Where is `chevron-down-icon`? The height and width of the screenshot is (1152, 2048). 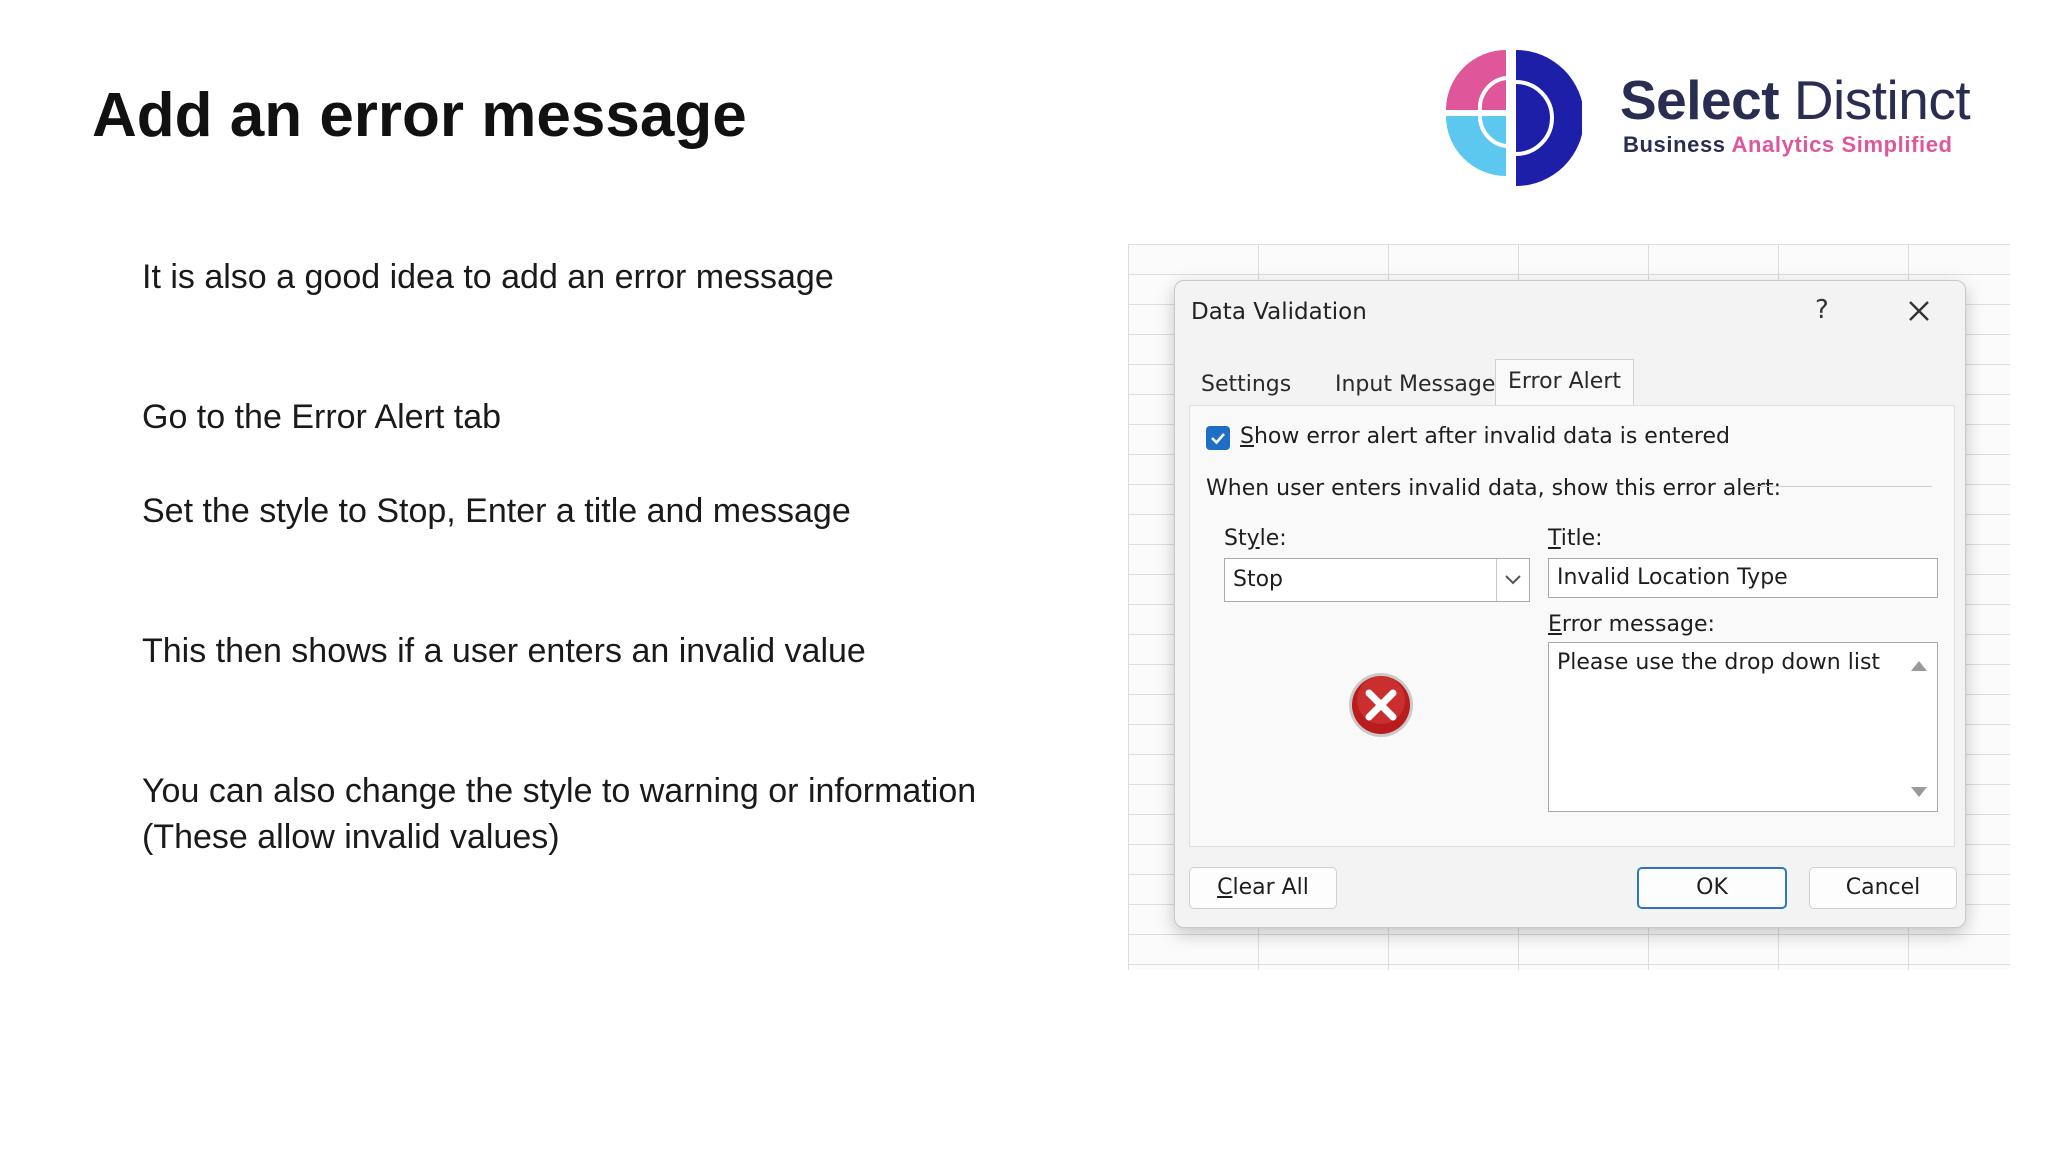
chevron-down-icon is located at coordinates (1513, 580).